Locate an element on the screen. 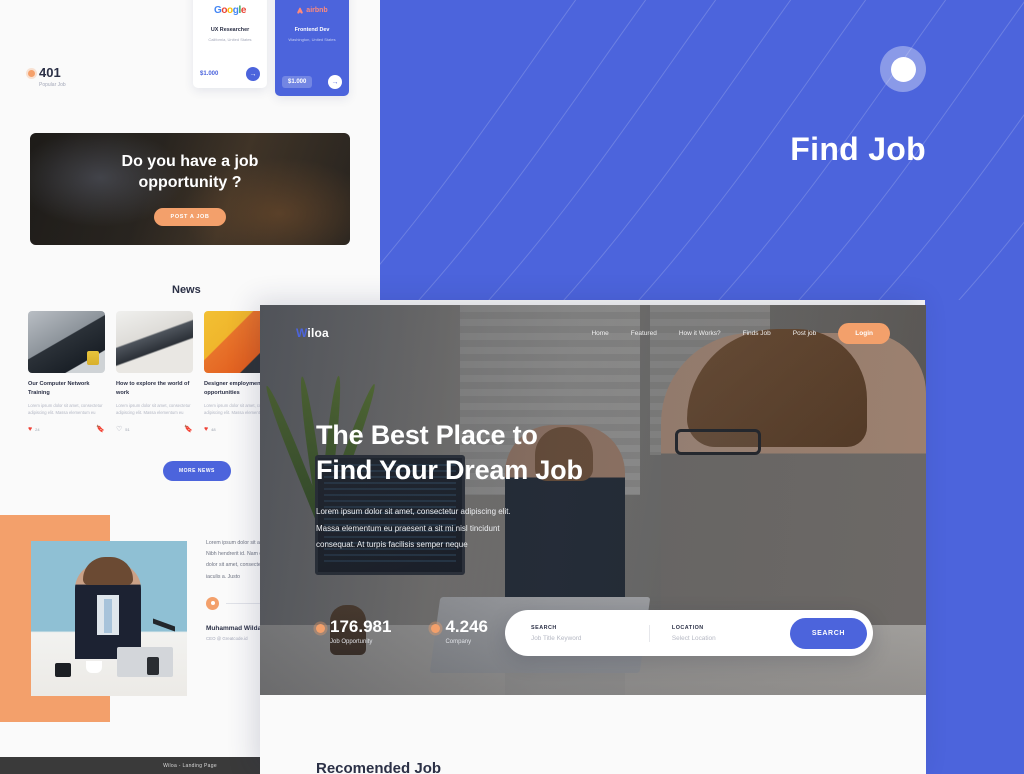 This screenshot has height=774, width=1024. circle-badge-icon is located at coordinates (903, 69).